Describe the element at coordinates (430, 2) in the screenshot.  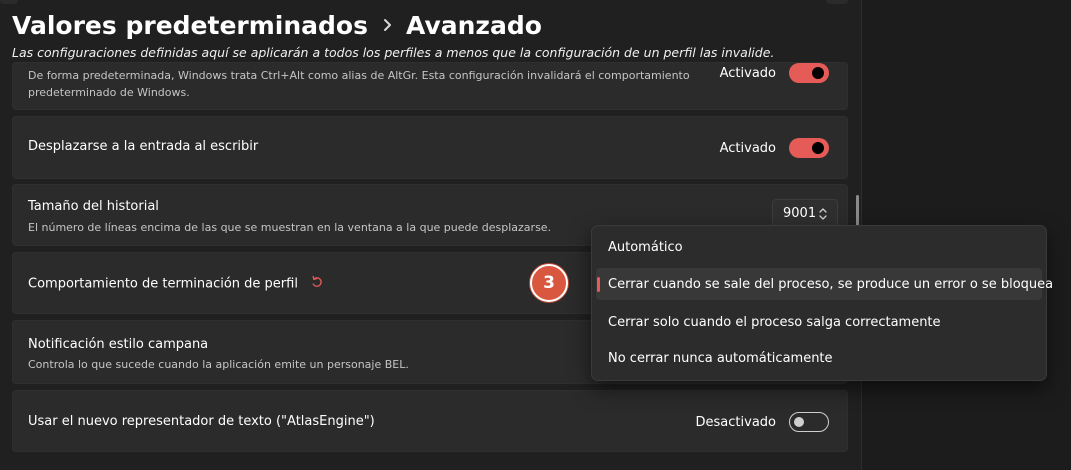
I see `top-stub` at that location.